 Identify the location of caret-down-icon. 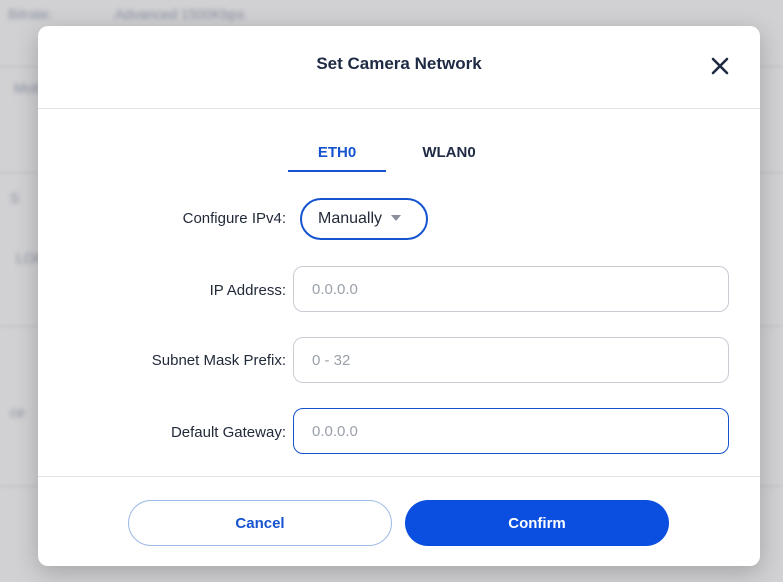
(396, 217).